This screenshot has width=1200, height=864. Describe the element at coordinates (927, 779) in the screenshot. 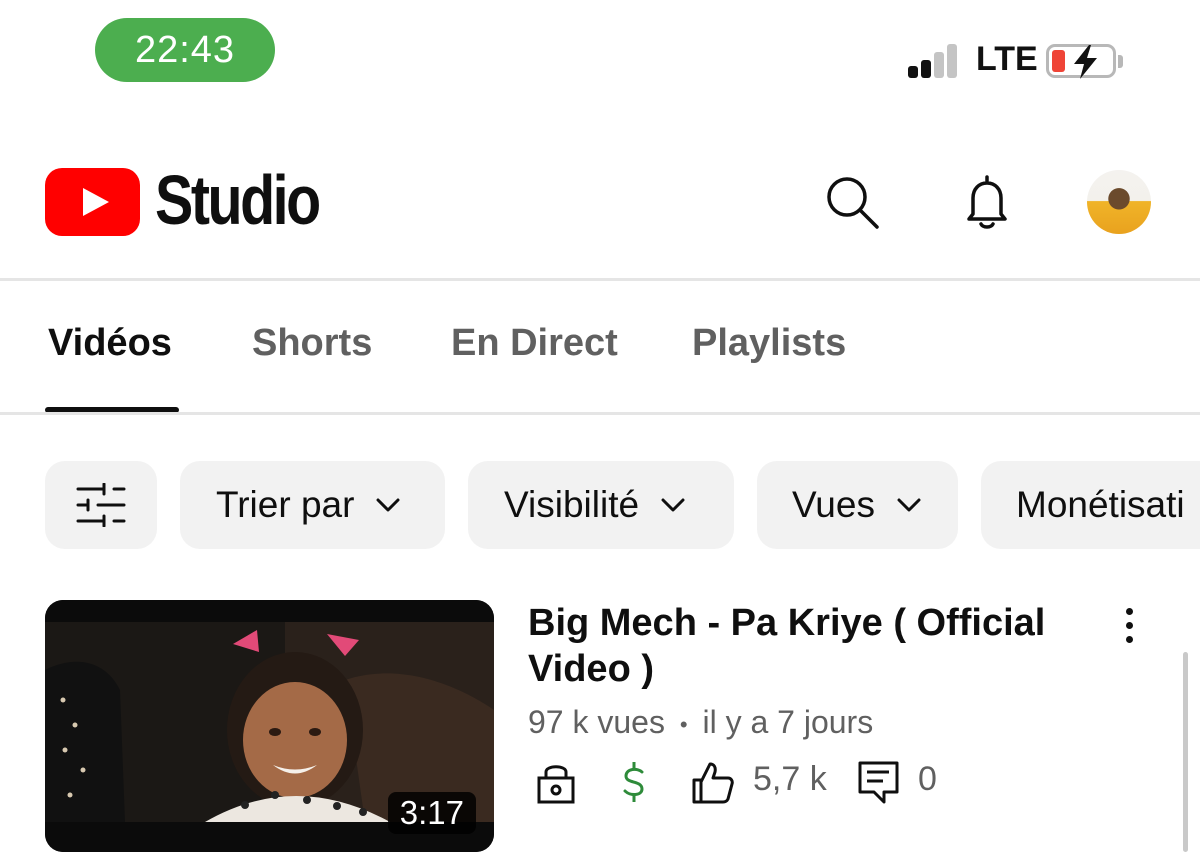

I see `comments-count: 0` at that location.